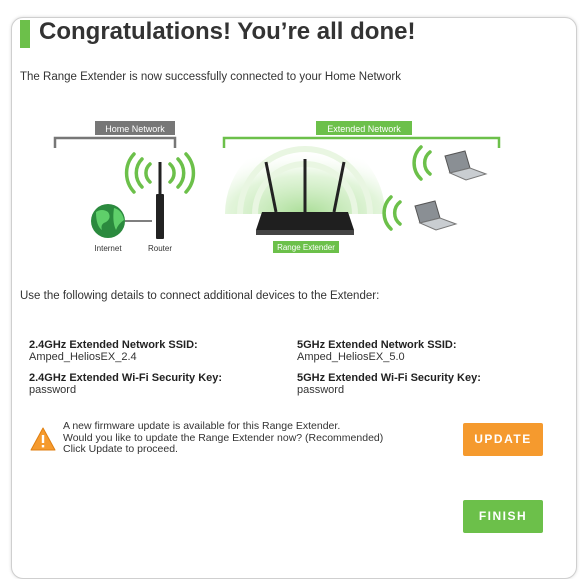 The image size is (581, 579). I want to click on ssid-24-label: 2.4GHz Extended Network SSID:, so click(113, 345).